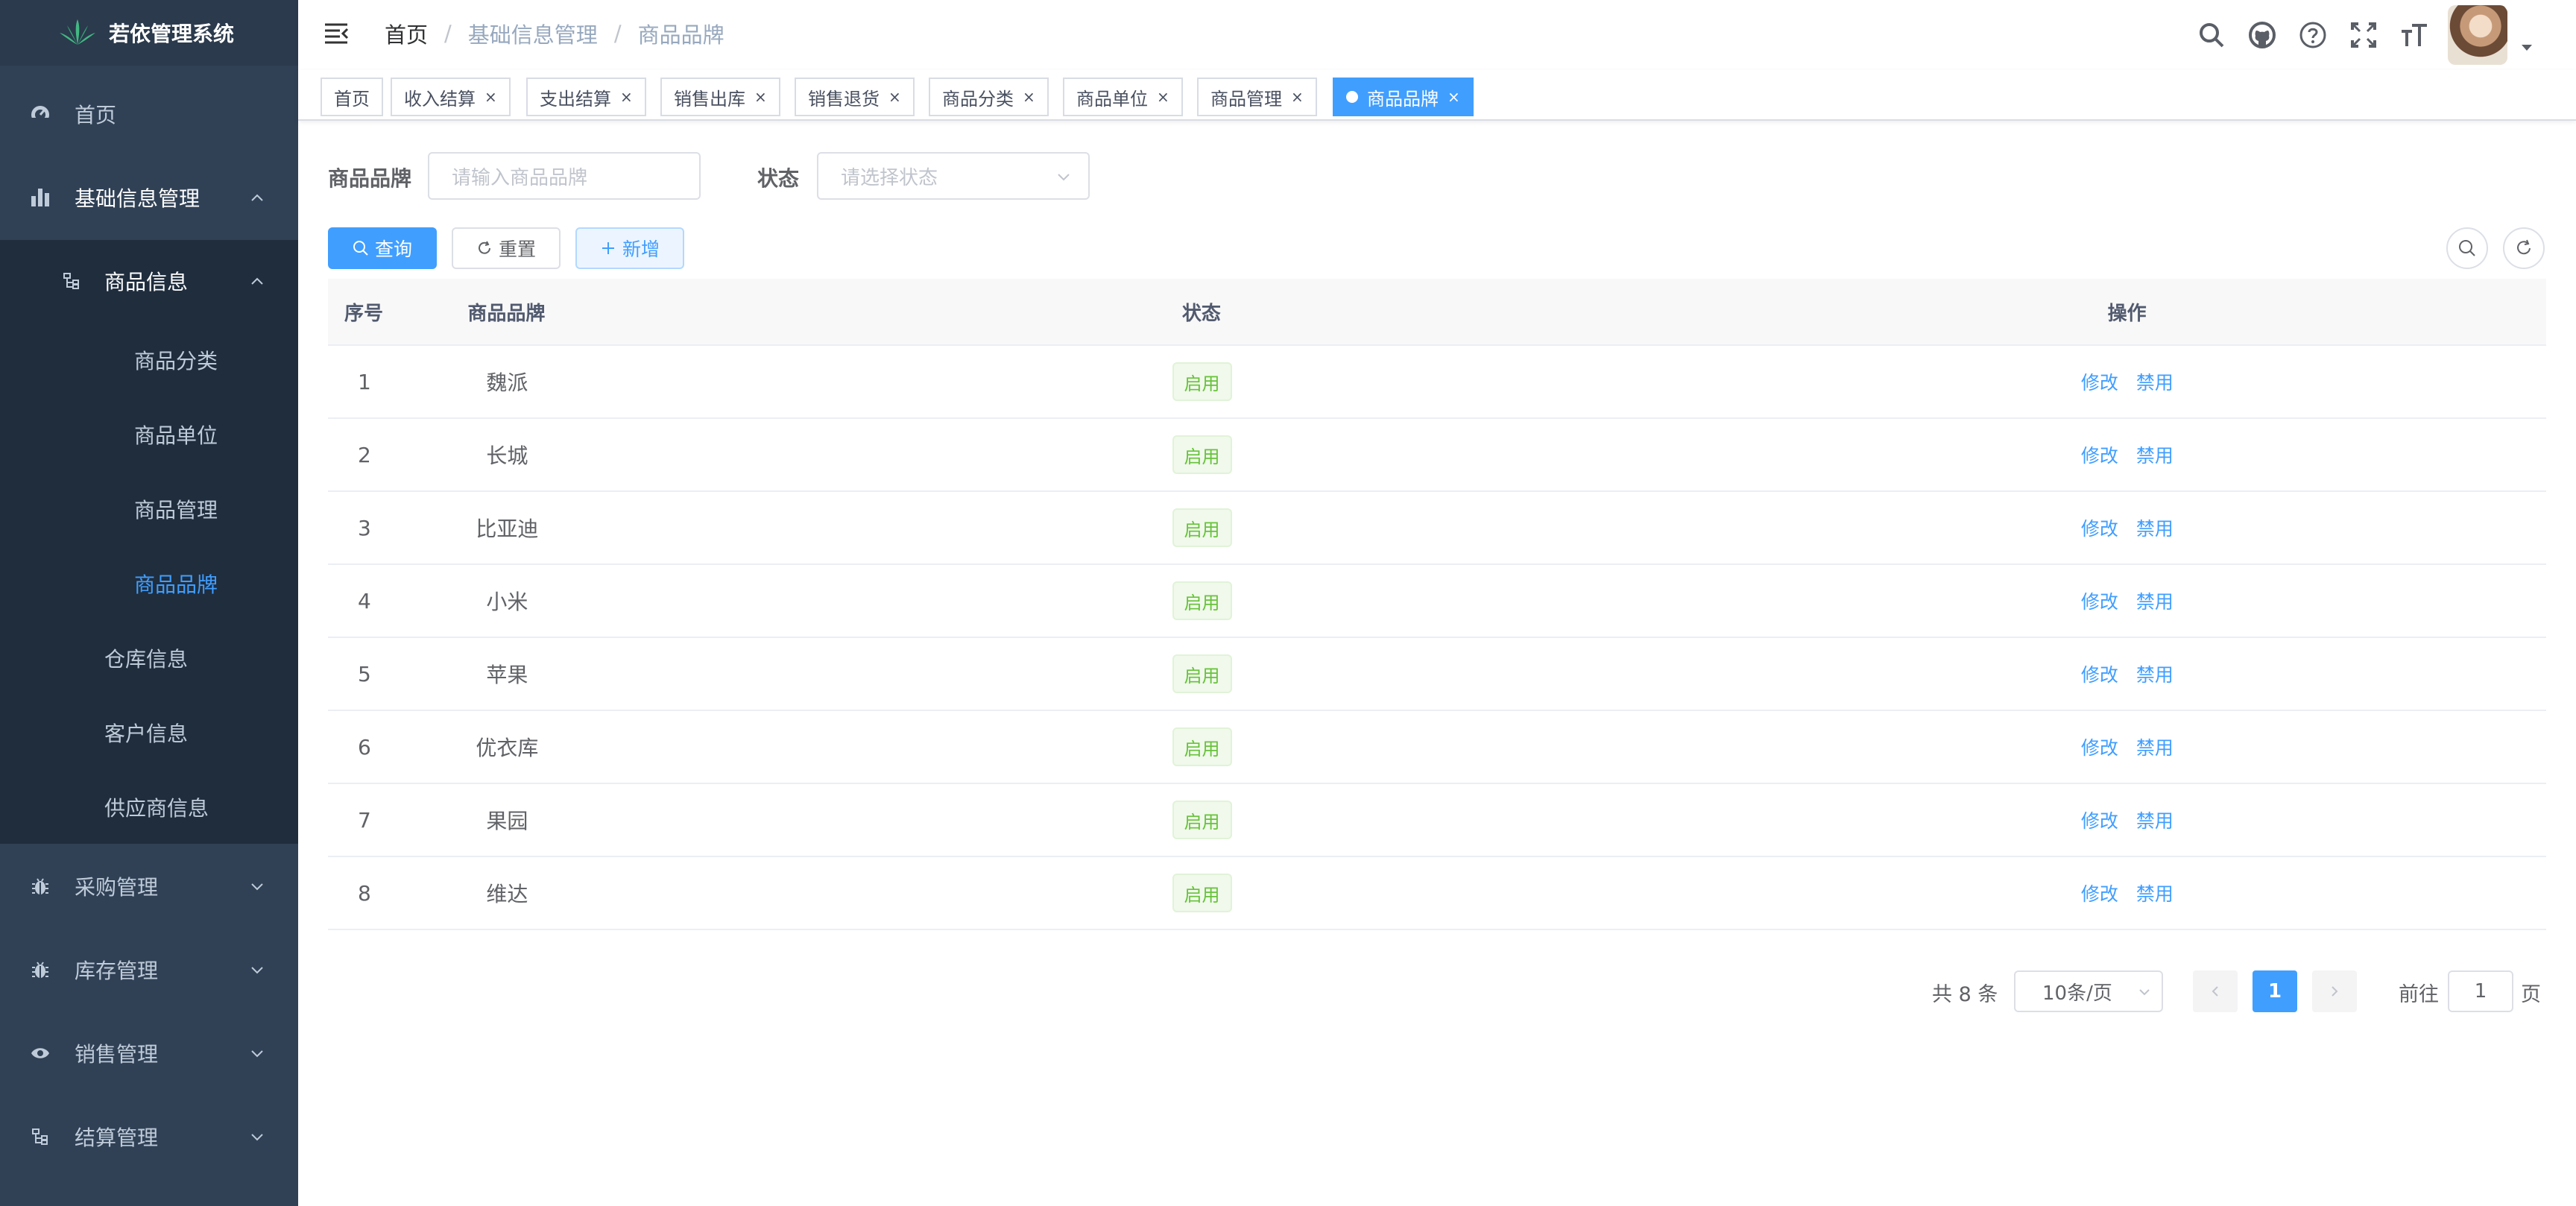 This screenshot has width=2576, height=1206. What do you see at coordinates (680, 35) in the screenshot?
I see `breadcrumb-item: 商品品牌` at bounding box center [680, 35].